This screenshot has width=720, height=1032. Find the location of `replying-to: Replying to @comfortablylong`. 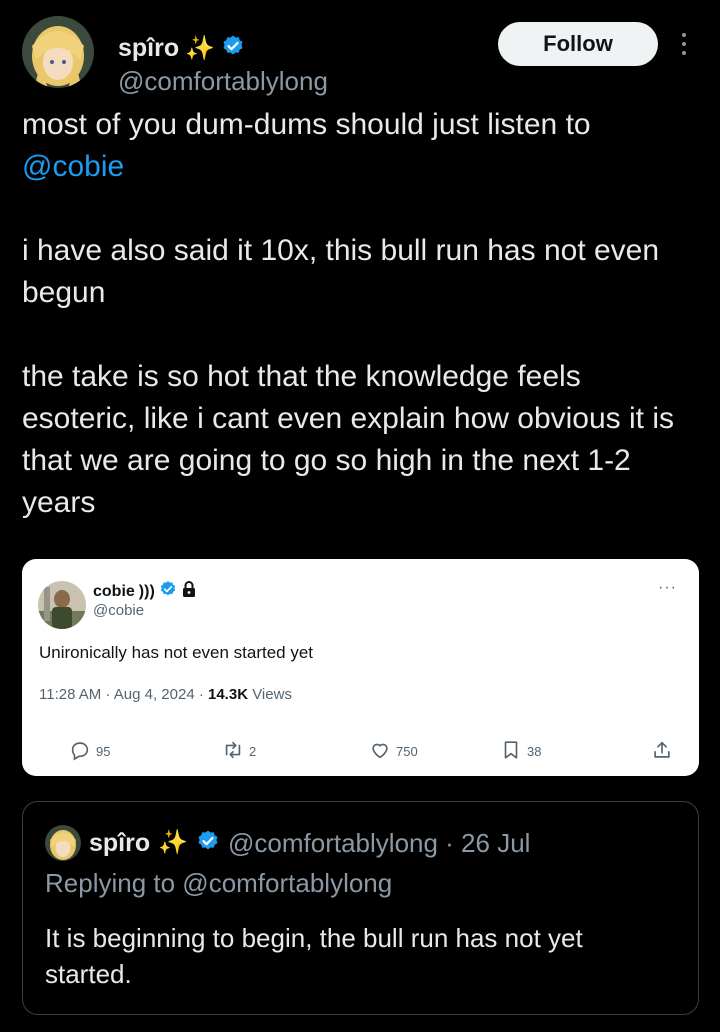

replying-to: Replying to @comfortablylong is located at coordinates (219, 883).